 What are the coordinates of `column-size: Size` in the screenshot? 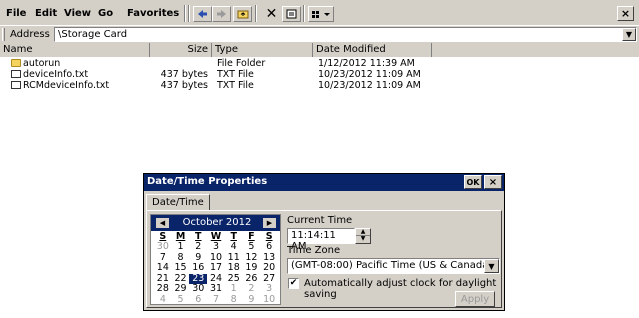 It's located at (181, 50).